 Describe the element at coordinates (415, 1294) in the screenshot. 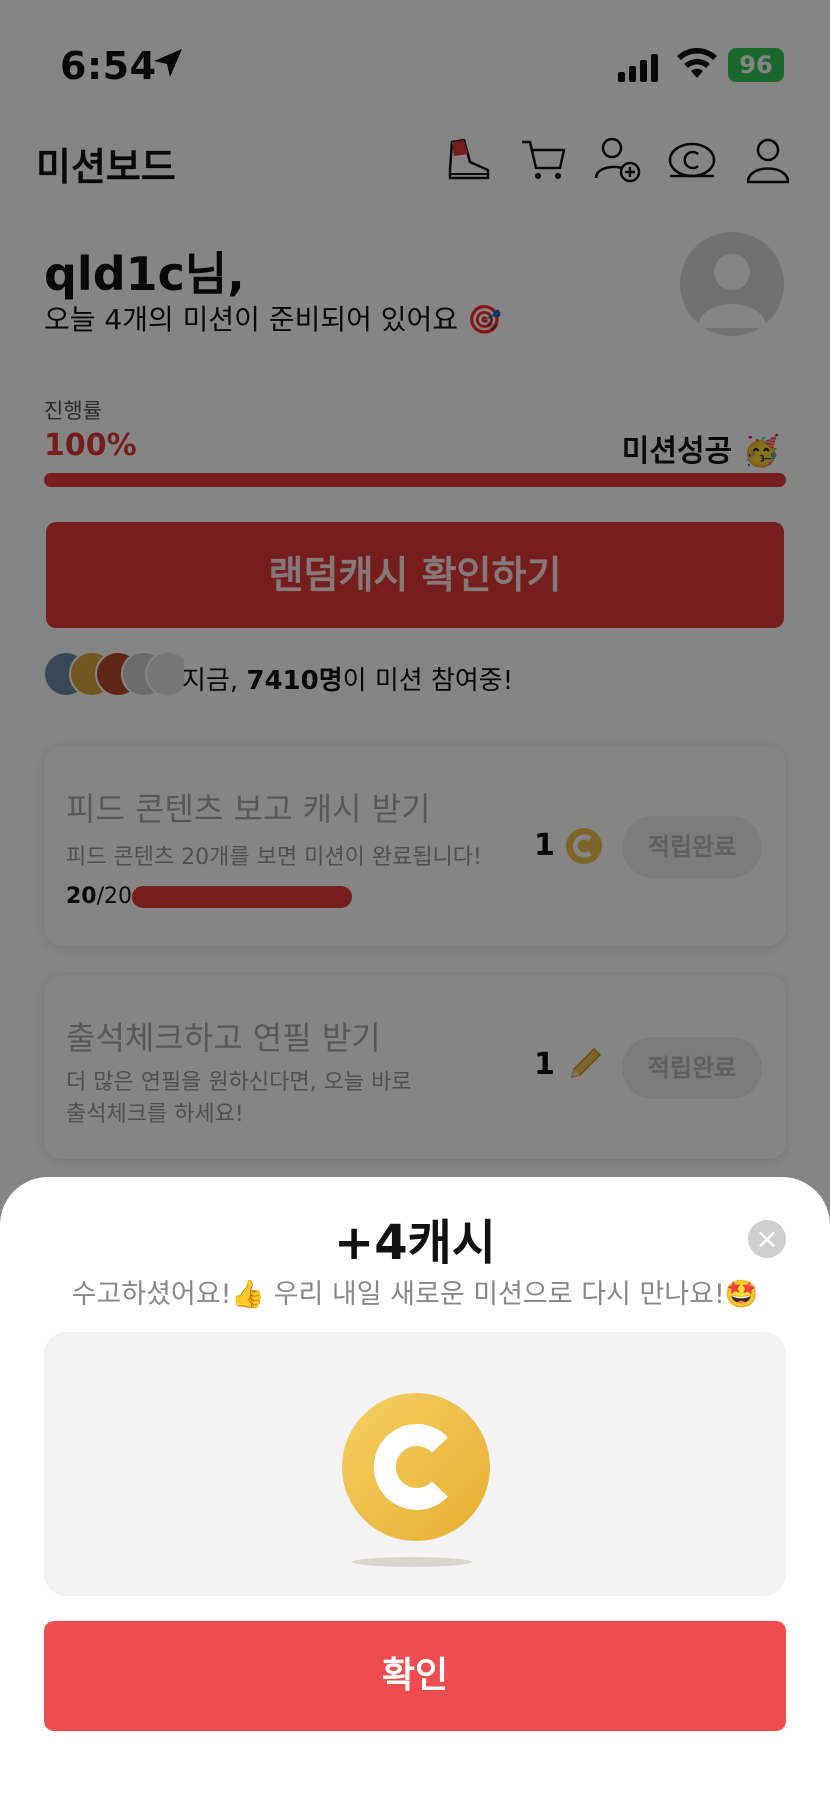

I see `reward-message: 수고하셨어요!👍 우리 내일 새로운 미션으로 다시 만나요!🤩` at that location.